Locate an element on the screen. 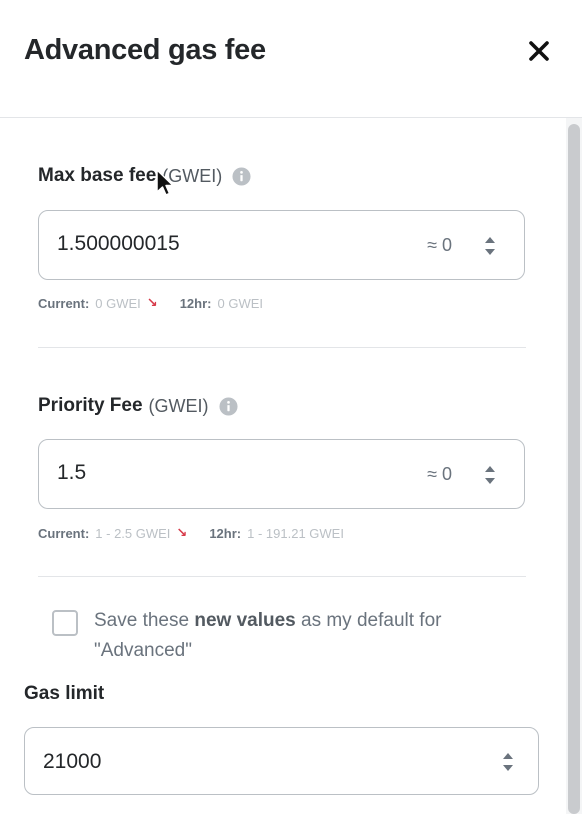 The image size is (582, 814). priority-fee-input: 1.5 ≈ 0 is located at coordinates (281, 474).